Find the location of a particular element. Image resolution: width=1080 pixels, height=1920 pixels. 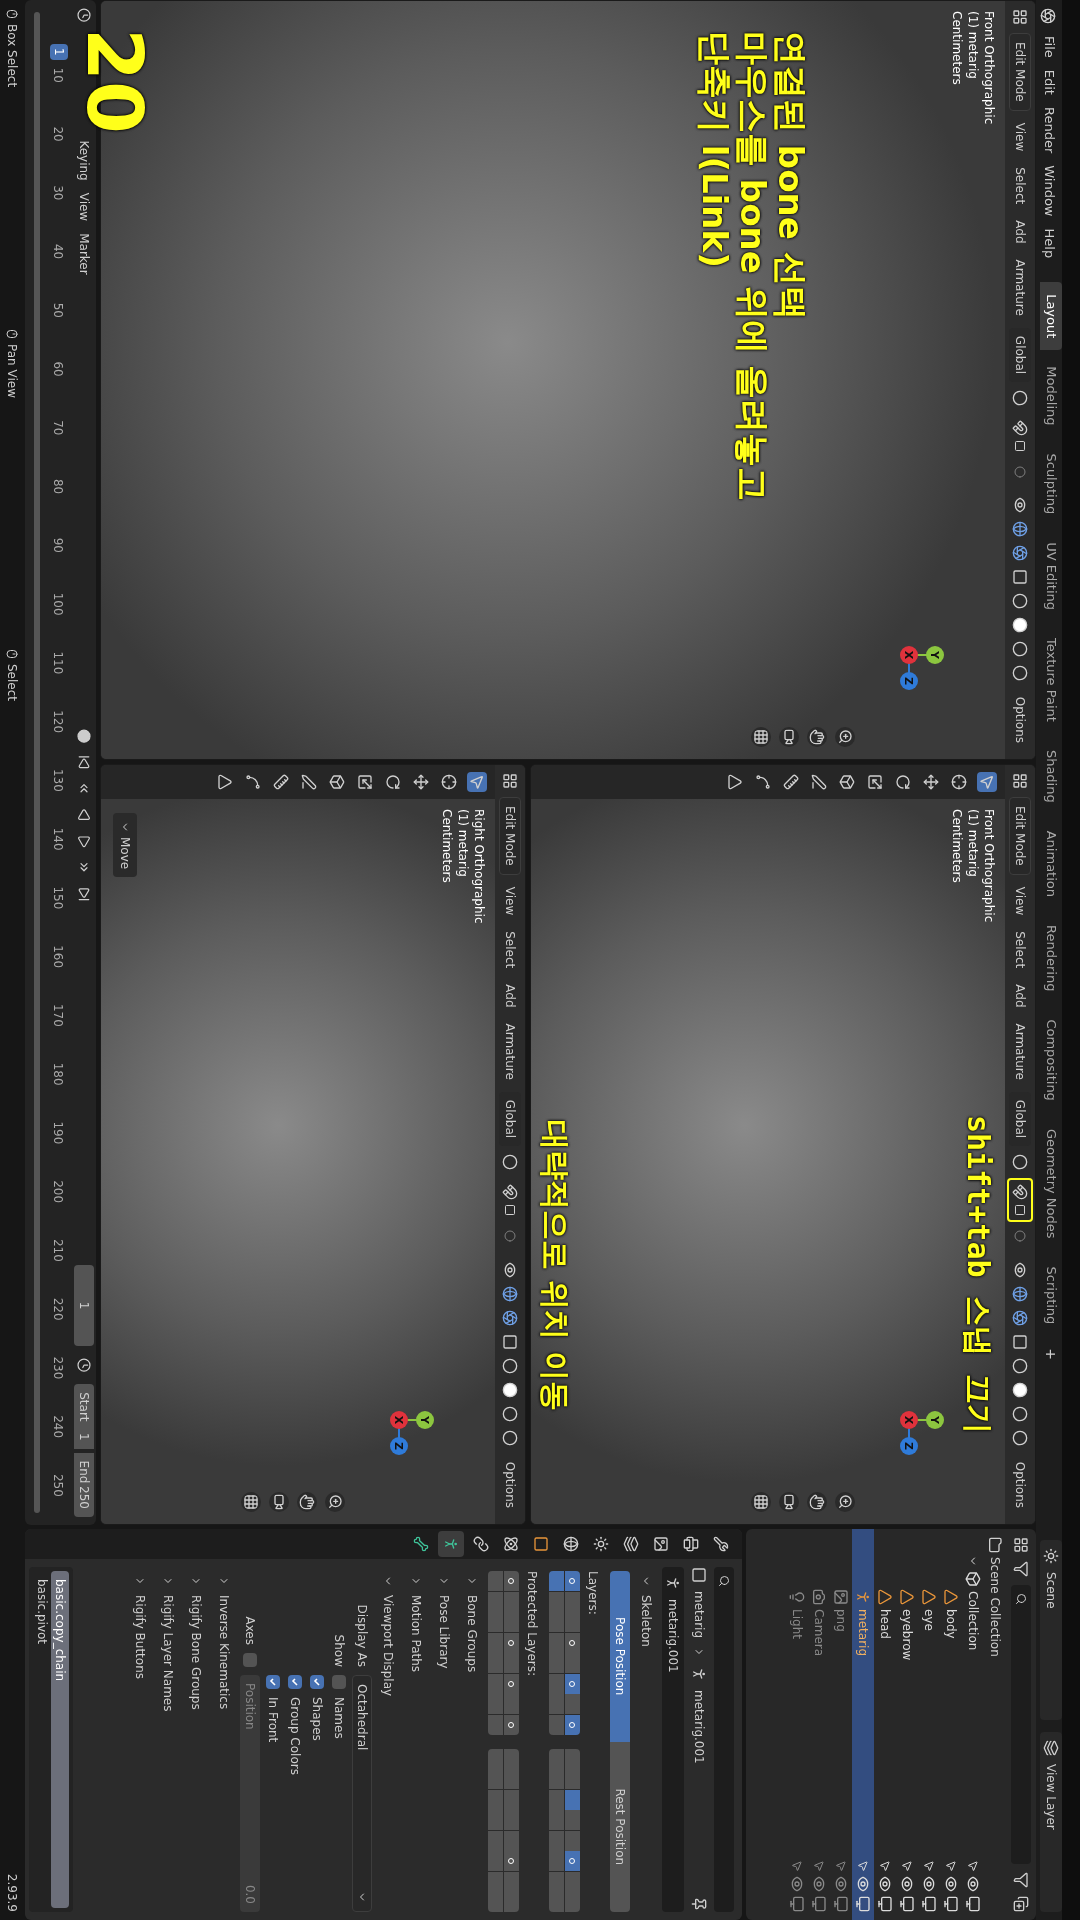

play-icon is located at coordinates (84, 841).